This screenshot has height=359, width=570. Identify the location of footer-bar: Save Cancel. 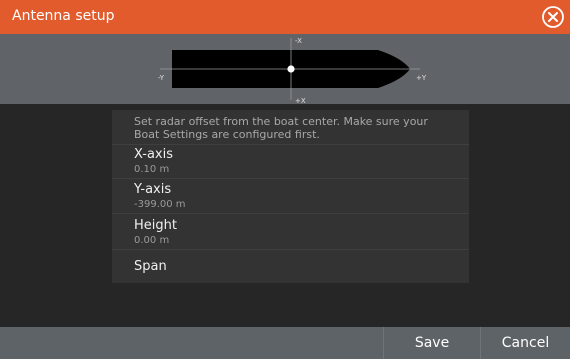
(285, 343).